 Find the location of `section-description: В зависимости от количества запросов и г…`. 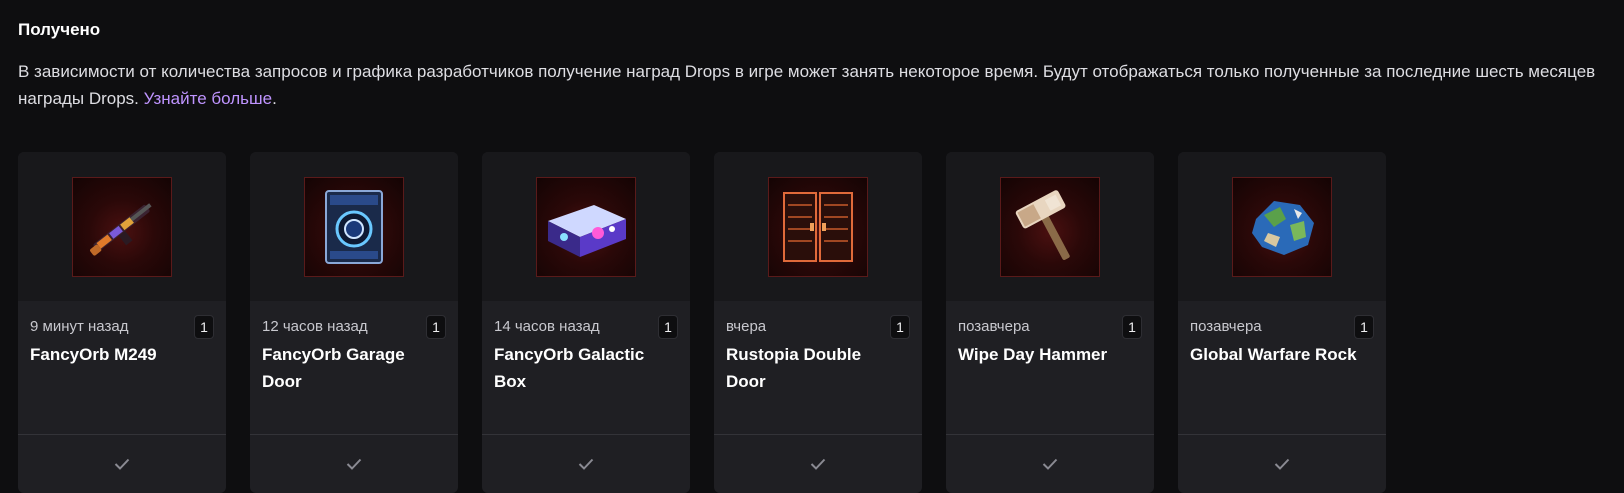

section-description: В зависимости от количества запросов и г… is located at coordinates (816, 85).